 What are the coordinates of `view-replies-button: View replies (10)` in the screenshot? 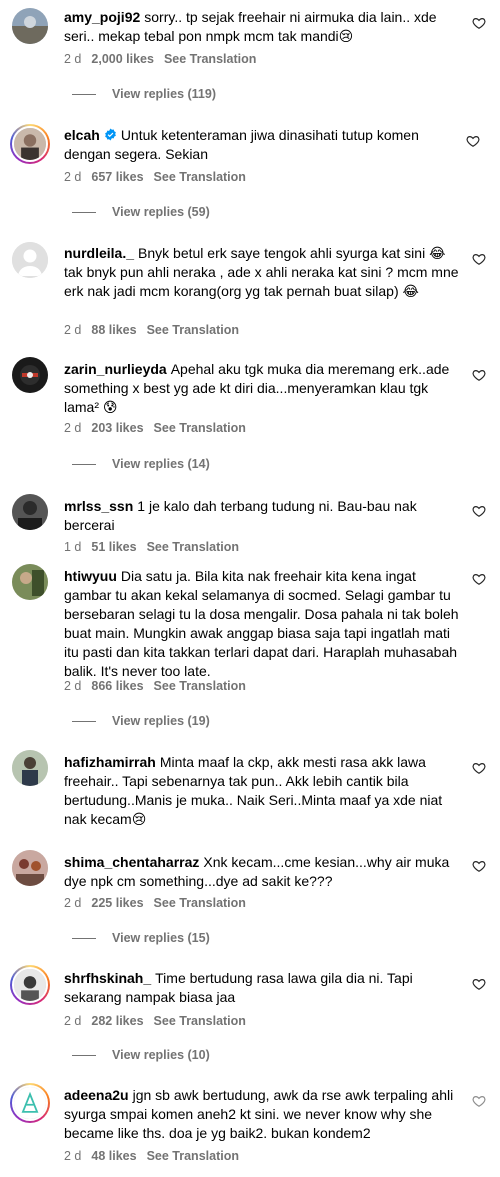 It's located at (137, 1055).